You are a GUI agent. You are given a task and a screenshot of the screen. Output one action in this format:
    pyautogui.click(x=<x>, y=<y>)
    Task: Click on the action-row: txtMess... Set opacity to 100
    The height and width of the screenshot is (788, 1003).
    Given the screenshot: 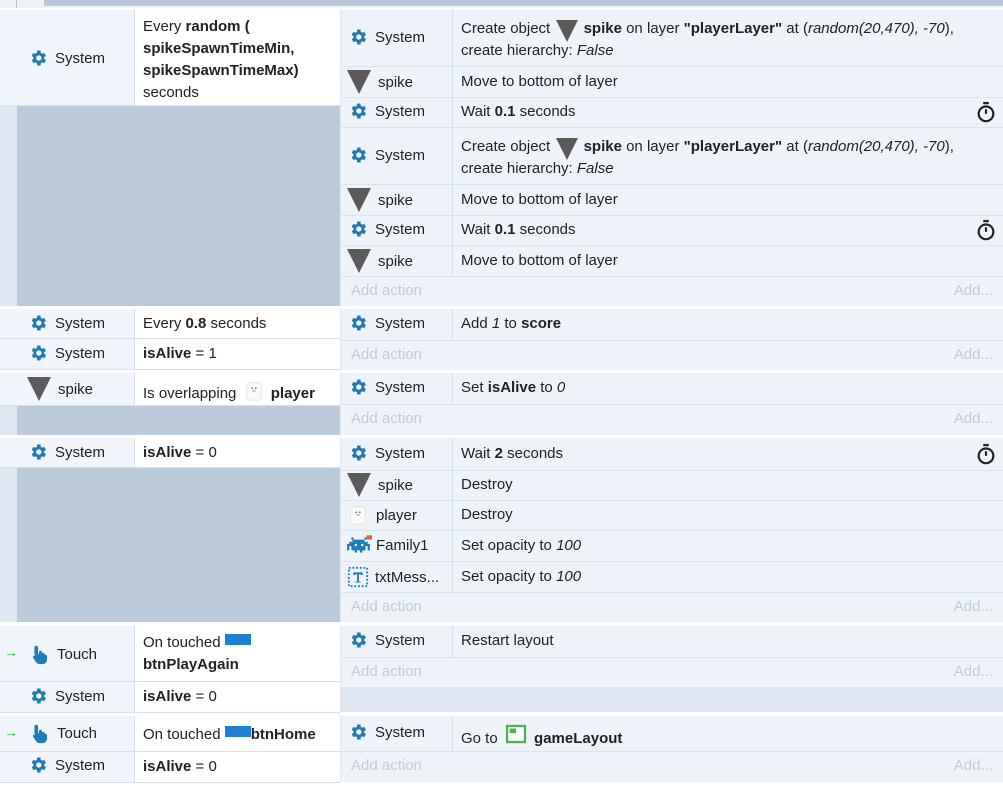 What is the action you would take?
    pyautogui.click(x=672, y=577)
    